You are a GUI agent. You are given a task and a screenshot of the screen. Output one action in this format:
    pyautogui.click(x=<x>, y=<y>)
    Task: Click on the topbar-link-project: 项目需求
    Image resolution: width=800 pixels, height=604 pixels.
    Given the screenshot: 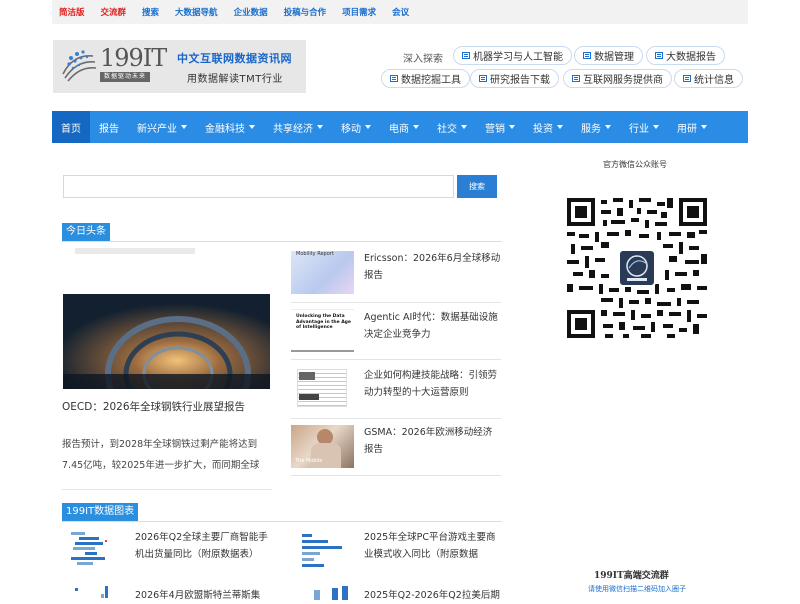 What is the action you would take?
    pyautogui.click(x=359, y=12)
    